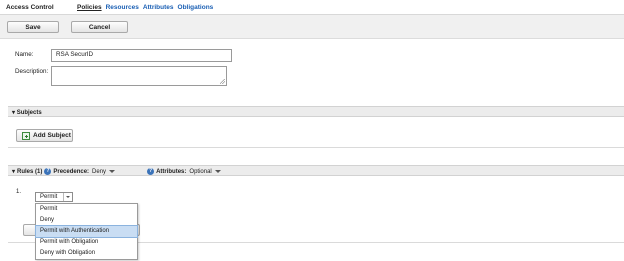 The width and height of the screenshot is (624, 261). I want to click on effect-option-permit-with-authentication: Permit with Authentication, so click(86, 231).